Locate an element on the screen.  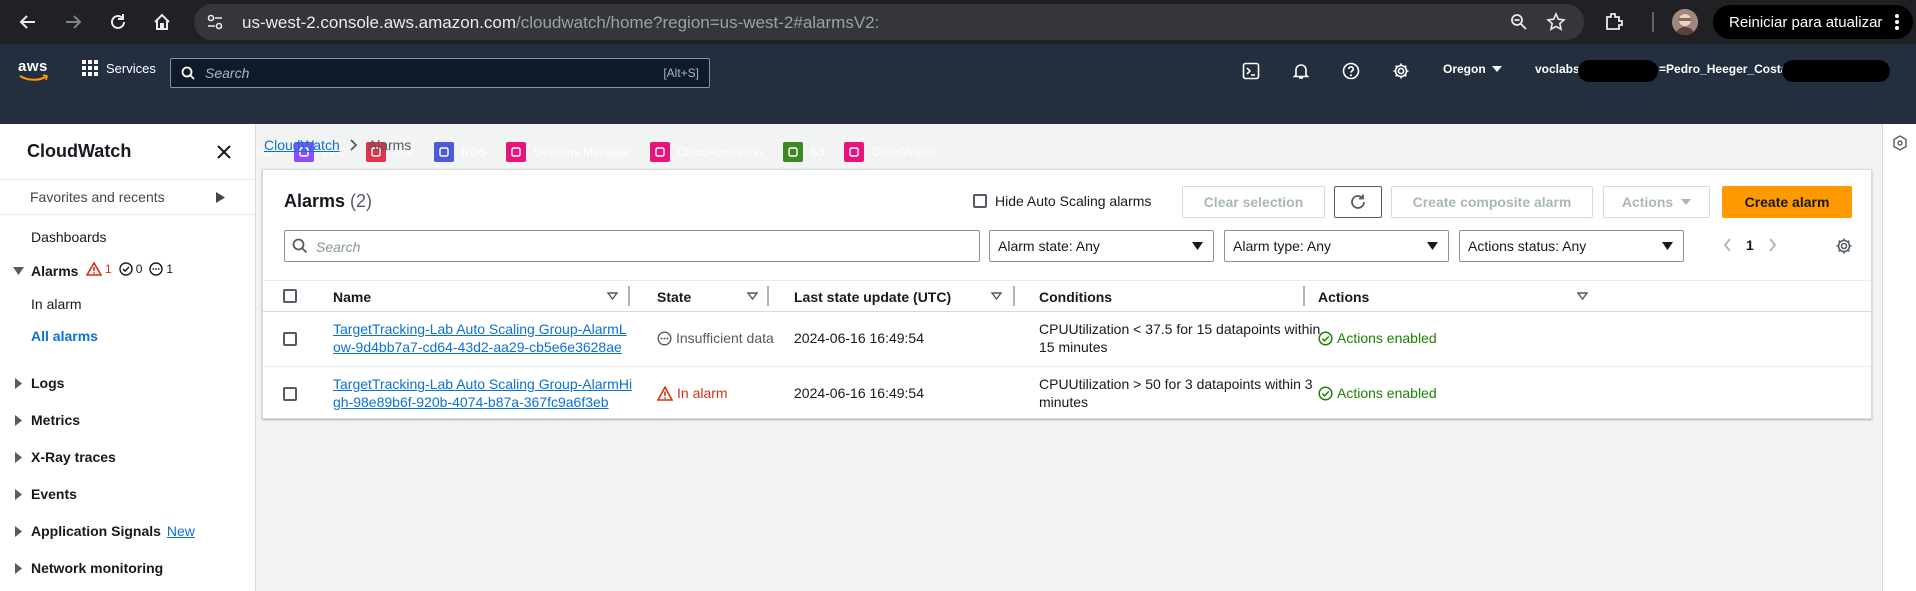
hide-autoscaling-label: Hide Auto Scaling alarms is located at coordinates (1073, 201).